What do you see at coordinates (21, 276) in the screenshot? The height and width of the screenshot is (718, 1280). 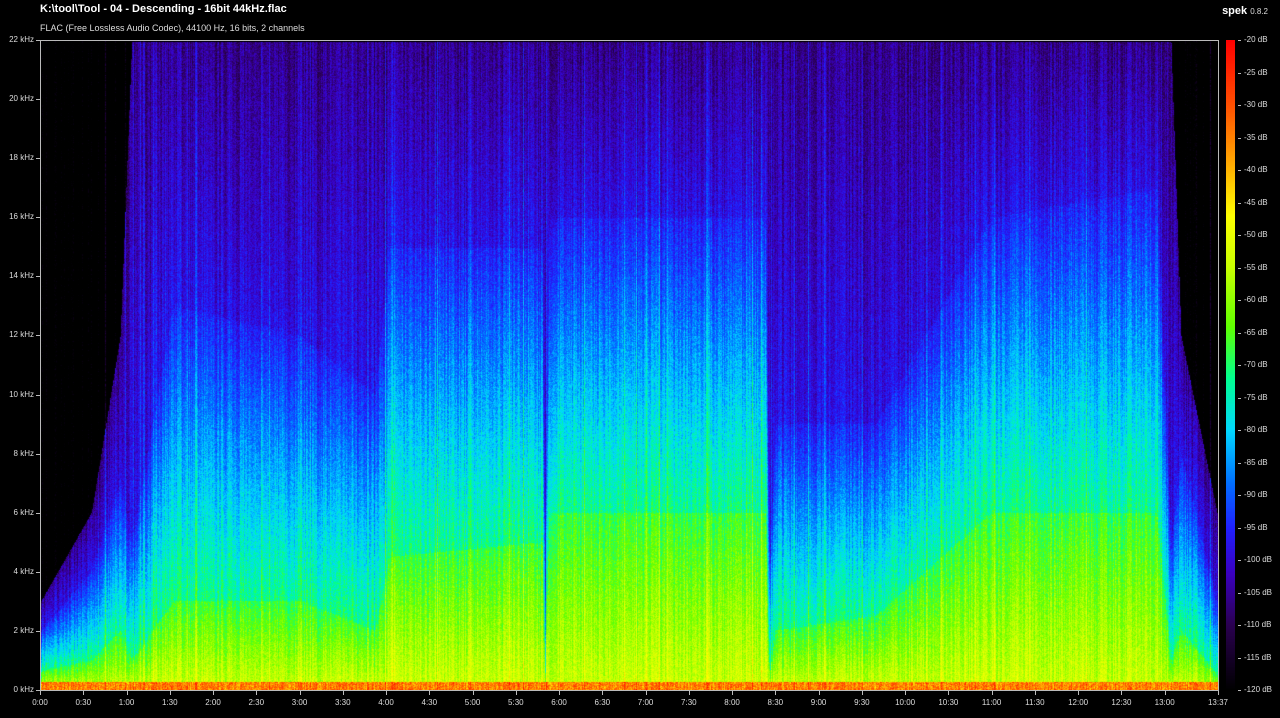 I see `y-tick-label: 14 kHz` at bounding box center [21, 276].